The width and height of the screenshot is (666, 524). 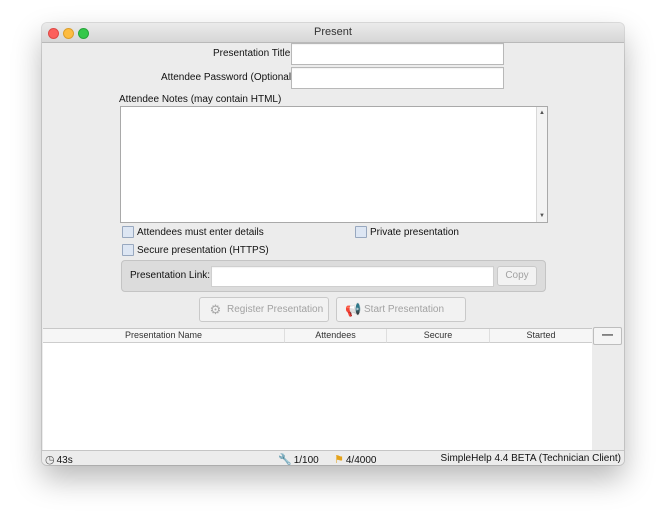 What do you see at coordinates (64, 460) in the screenshot?
I see `timer-value: 43s` at bounding box center [64, 460].